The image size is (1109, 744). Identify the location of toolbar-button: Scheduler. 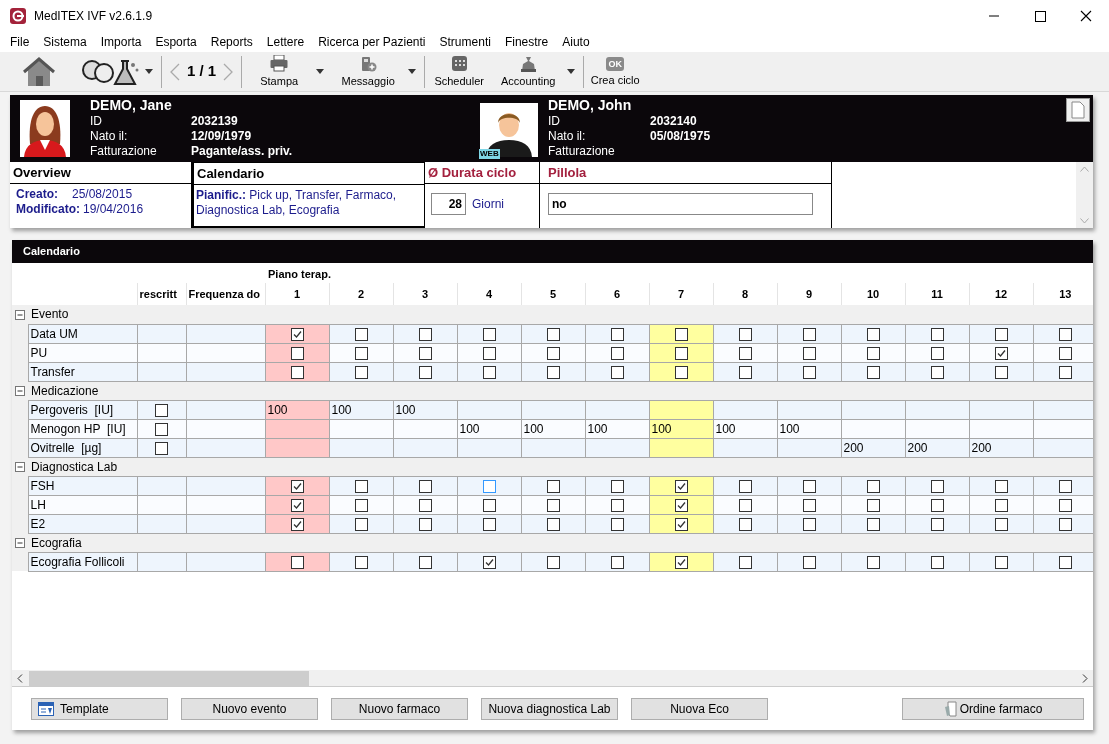
(459, 71).